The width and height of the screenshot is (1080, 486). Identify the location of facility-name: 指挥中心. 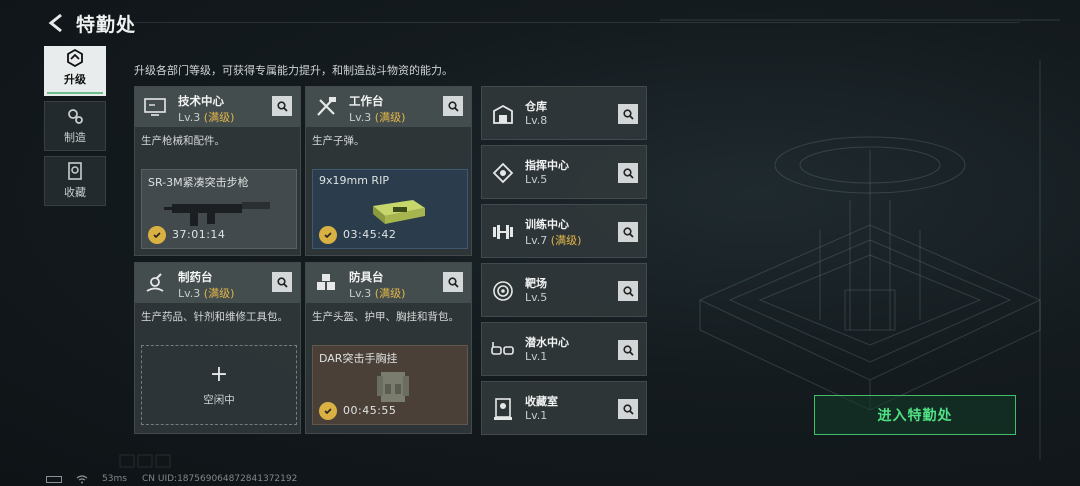
(547, 165).